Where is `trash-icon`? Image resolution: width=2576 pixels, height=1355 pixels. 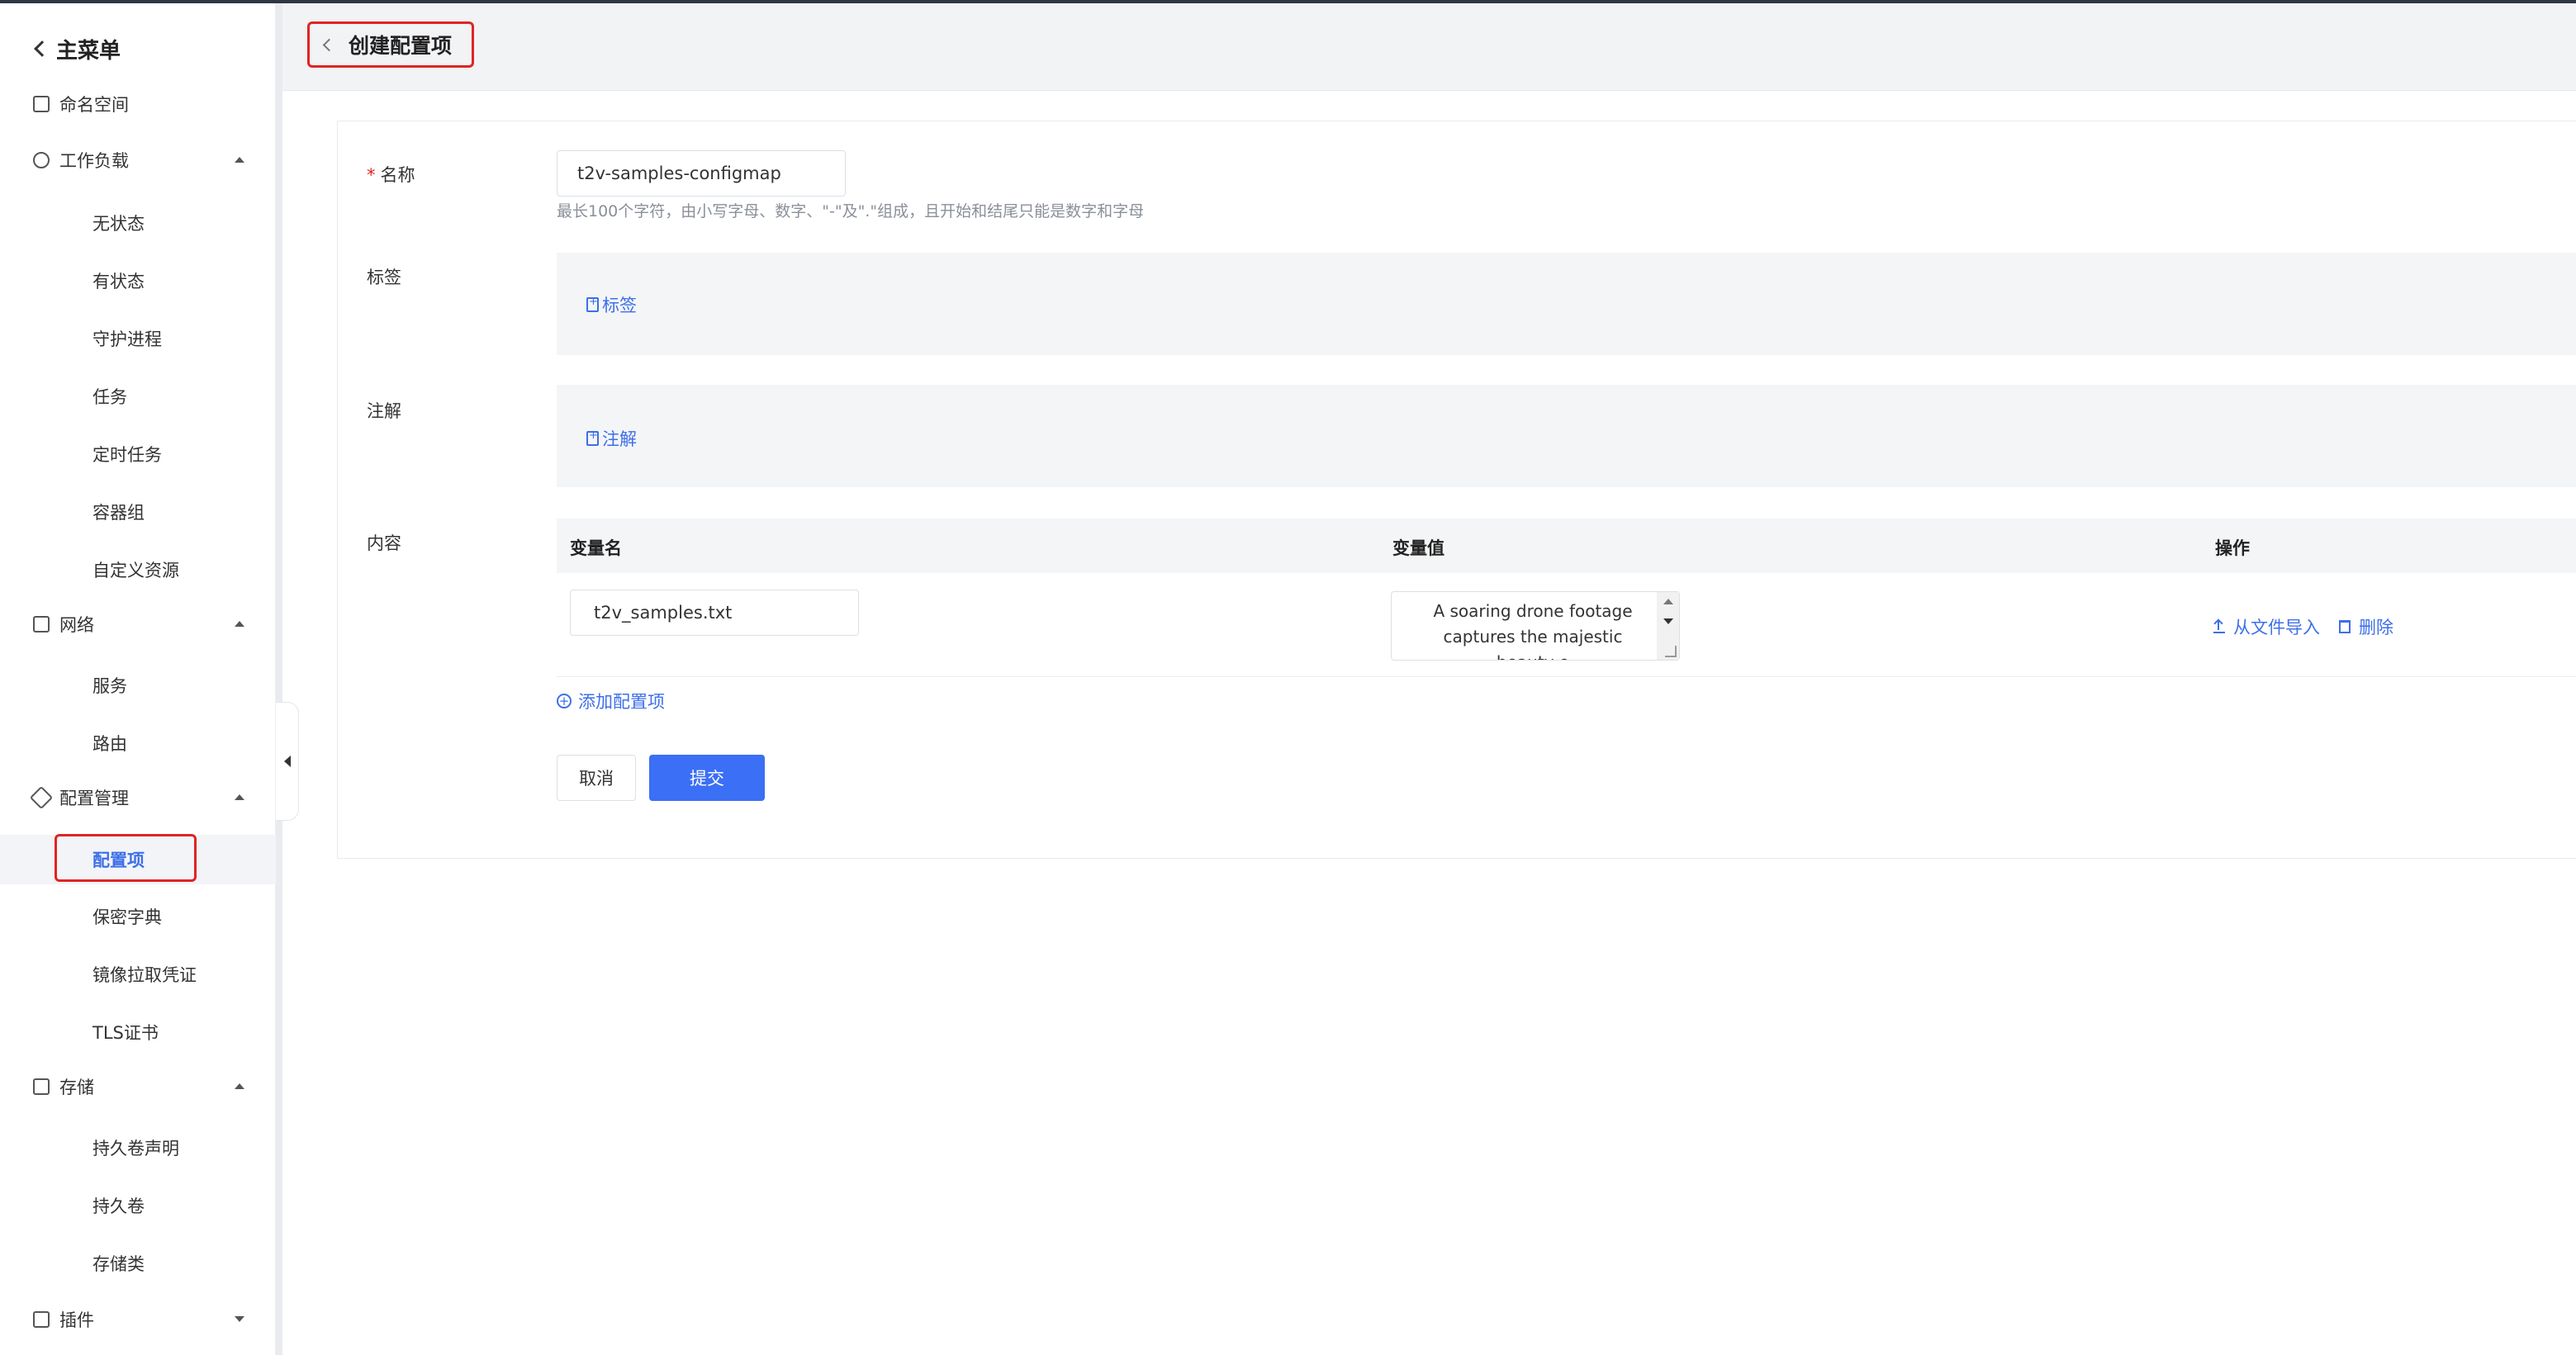
trash-icon is located at coordinates (2345, 627).